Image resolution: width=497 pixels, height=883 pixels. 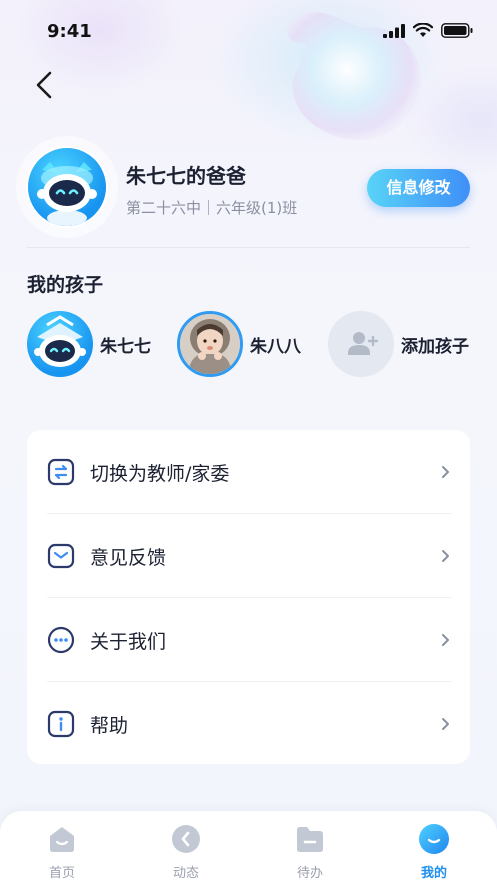 I want to click on tab-home: 首页, so click(x=62, y=852).